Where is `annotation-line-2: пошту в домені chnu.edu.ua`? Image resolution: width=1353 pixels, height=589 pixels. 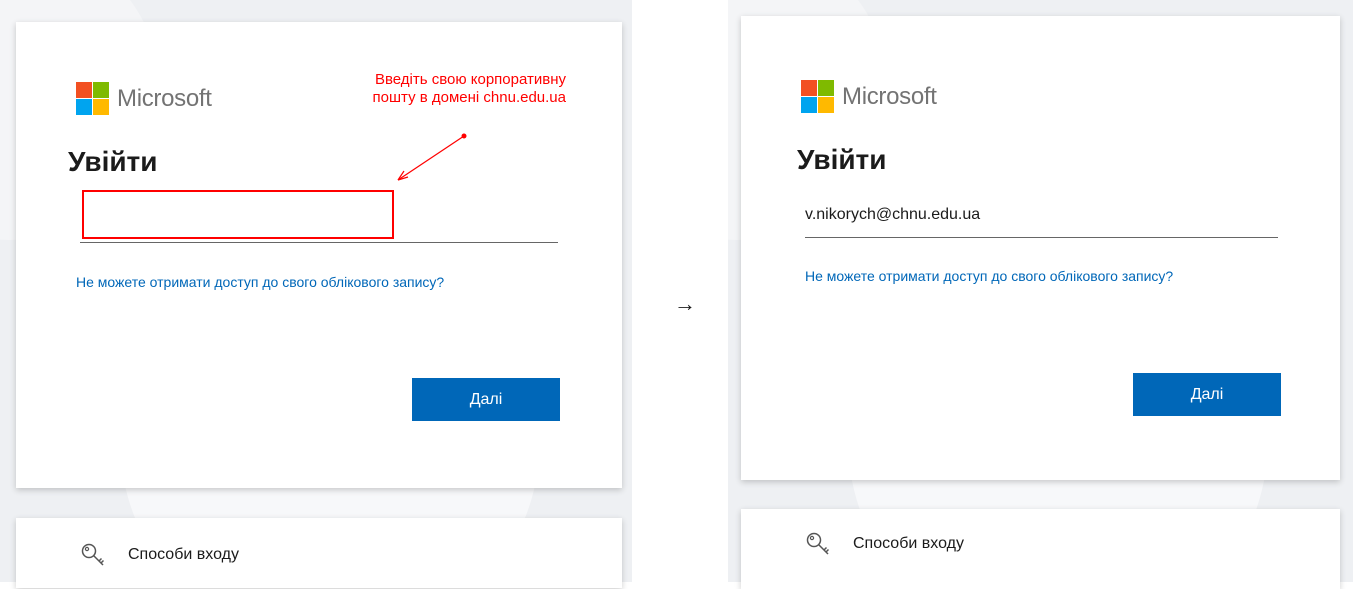 annotation-line-2: пошту в домені chnu.edu.ua is located at coordinates (469, 97).